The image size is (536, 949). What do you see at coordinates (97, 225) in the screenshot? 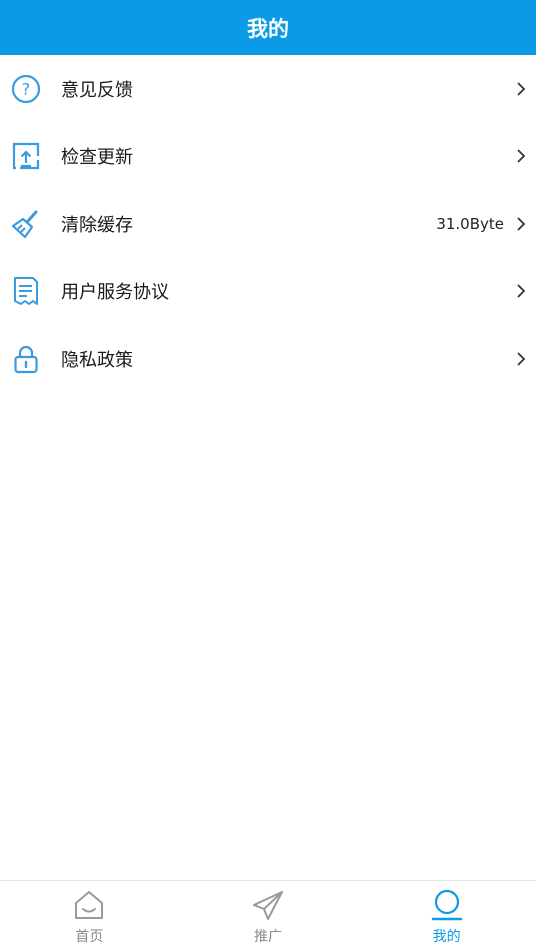
I see `menu-item-label: 清除缓存` at bounding box center [97, 225].